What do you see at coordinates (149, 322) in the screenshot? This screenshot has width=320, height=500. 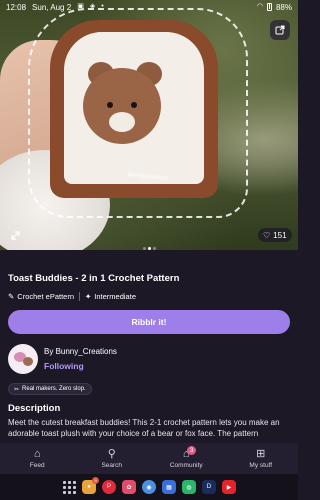 I see `ribblr-it-button: Ribblr it!` at bounding box center [149, 322].